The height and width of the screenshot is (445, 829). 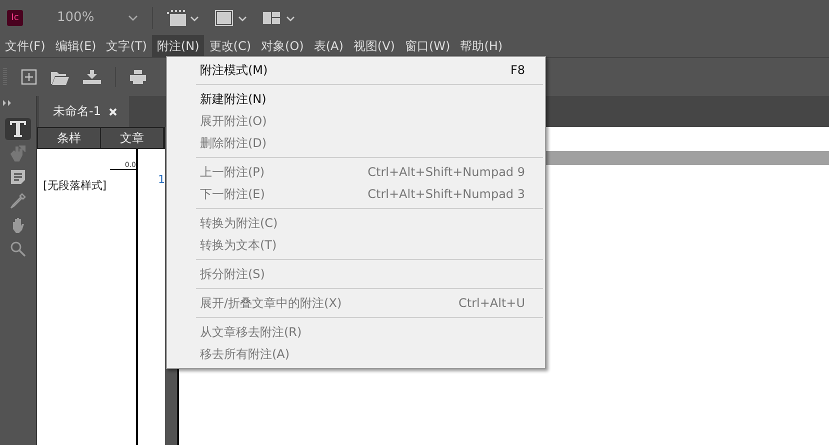 What do you see at coordinates (280, 18) in the screenshot?
I see `layout-icon` at bounding box center [280, 18].